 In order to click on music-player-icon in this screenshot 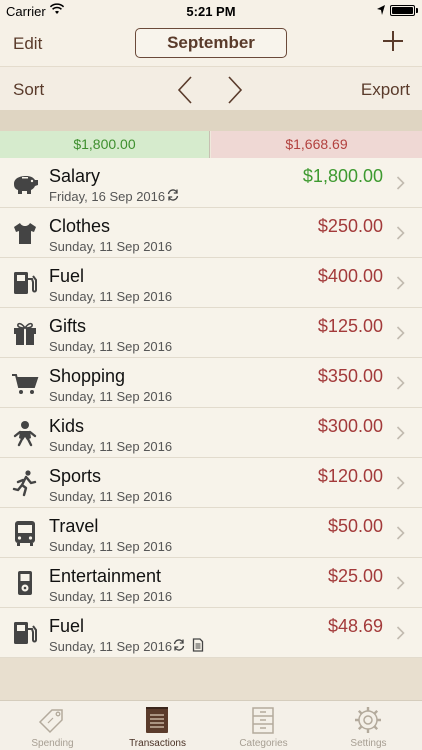, I will do `click(25, 583)`.